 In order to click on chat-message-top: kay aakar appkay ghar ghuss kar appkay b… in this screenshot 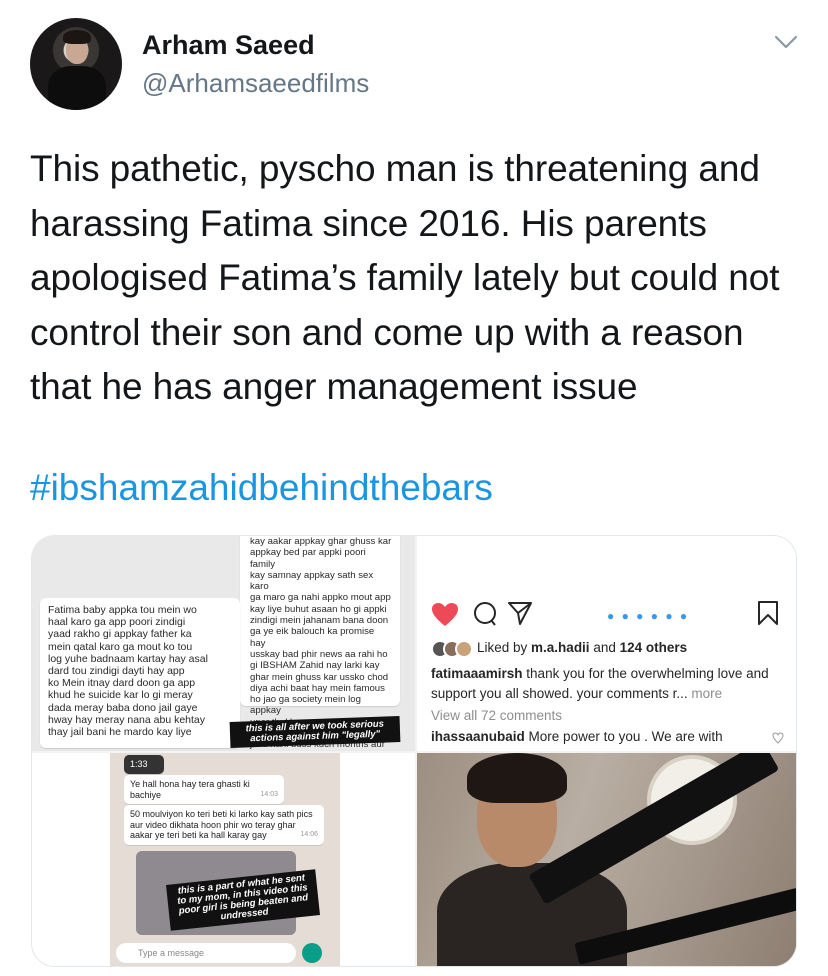, I will do `click(320, 643)`.